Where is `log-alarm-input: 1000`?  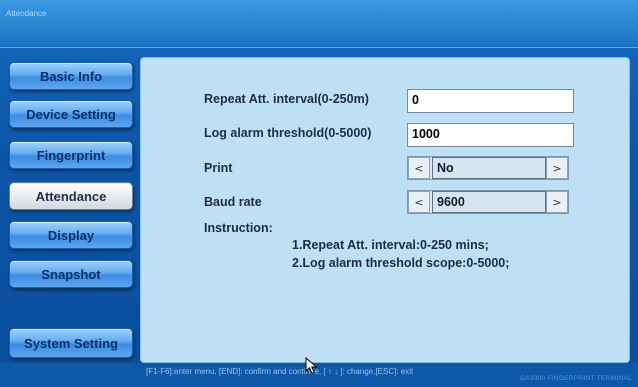 log-alarm-input: 1000 is located at coordinates (490, 135).